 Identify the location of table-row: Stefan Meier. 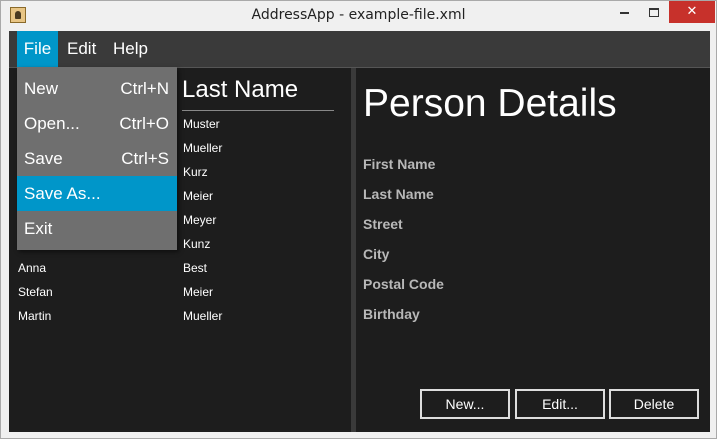
(179, 292).